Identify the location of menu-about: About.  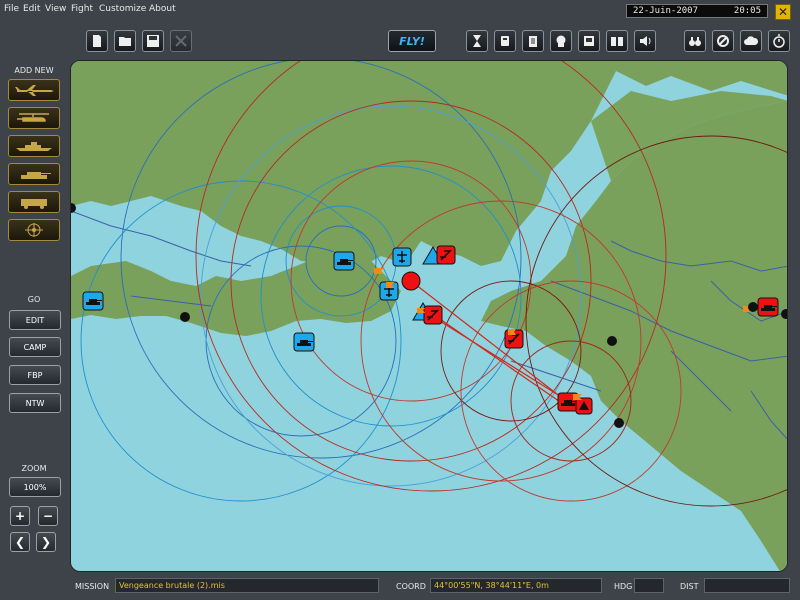
(162, 9).